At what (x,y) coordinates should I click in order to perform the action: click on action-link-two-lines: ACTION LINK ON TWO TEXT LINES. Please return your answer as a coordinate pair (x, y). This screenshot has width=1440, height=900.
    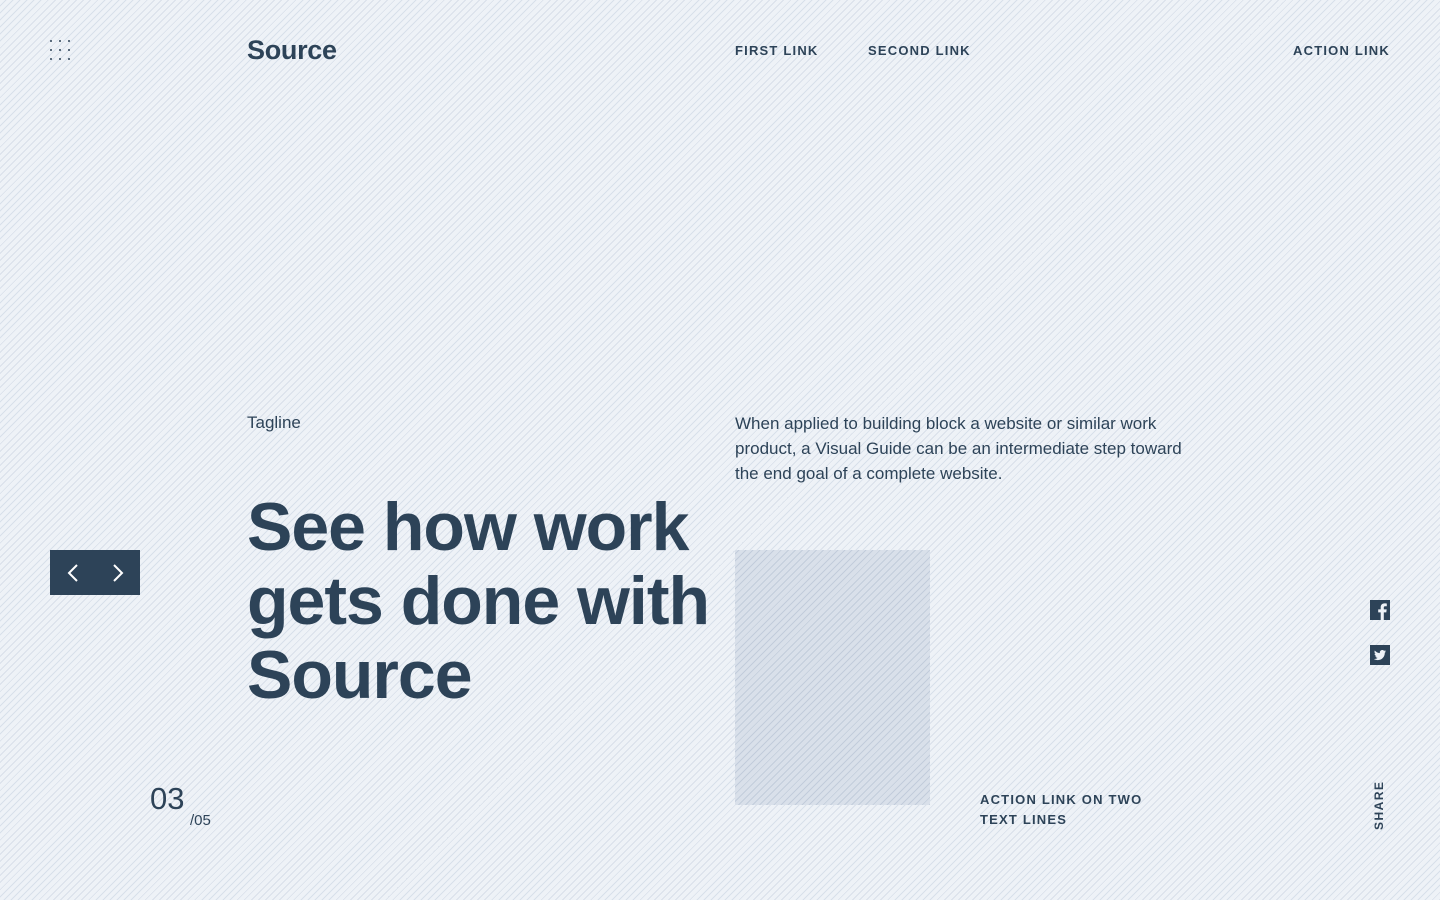
    Looking at the image, I should click on (1070, 810).